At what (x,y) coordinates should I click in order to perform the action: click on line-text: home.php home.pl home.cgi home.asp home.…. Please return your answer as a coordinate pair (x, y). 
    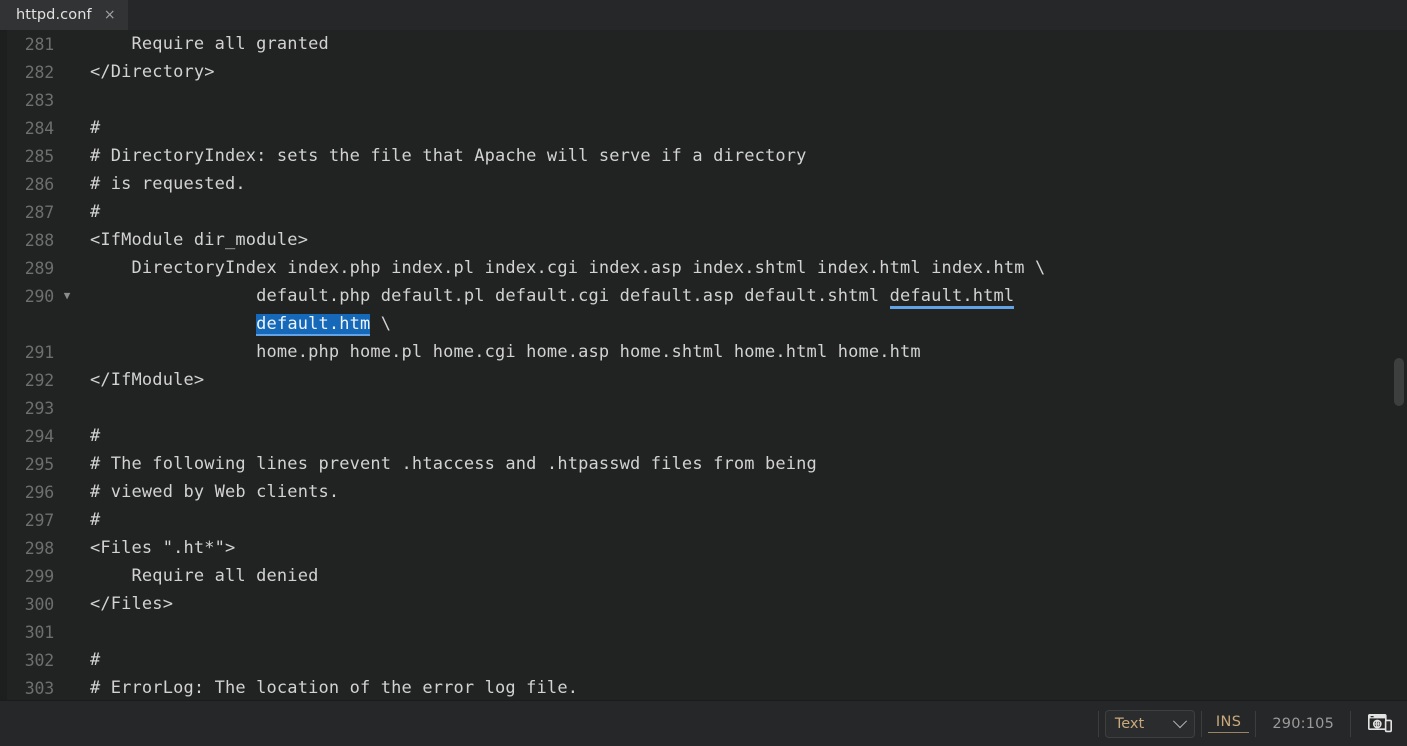
    Looking at the image, I should click on (505, 352).